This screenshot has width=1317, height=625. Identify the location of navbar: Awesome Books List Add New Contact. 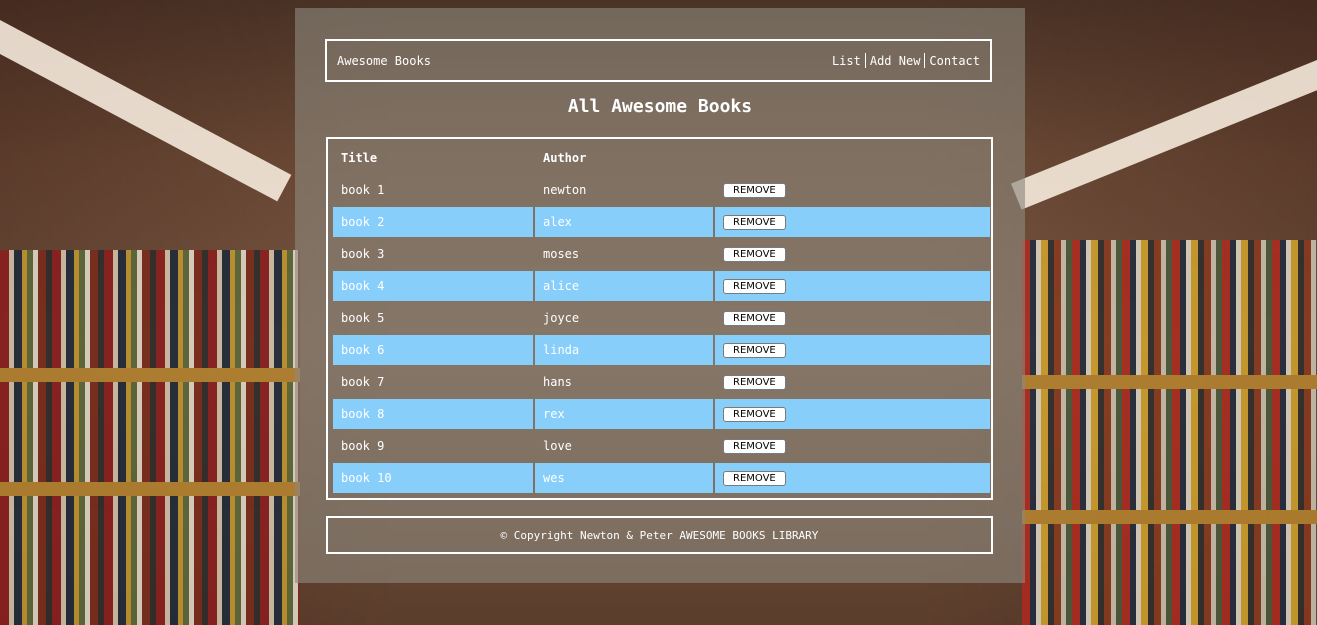
(658, 60).